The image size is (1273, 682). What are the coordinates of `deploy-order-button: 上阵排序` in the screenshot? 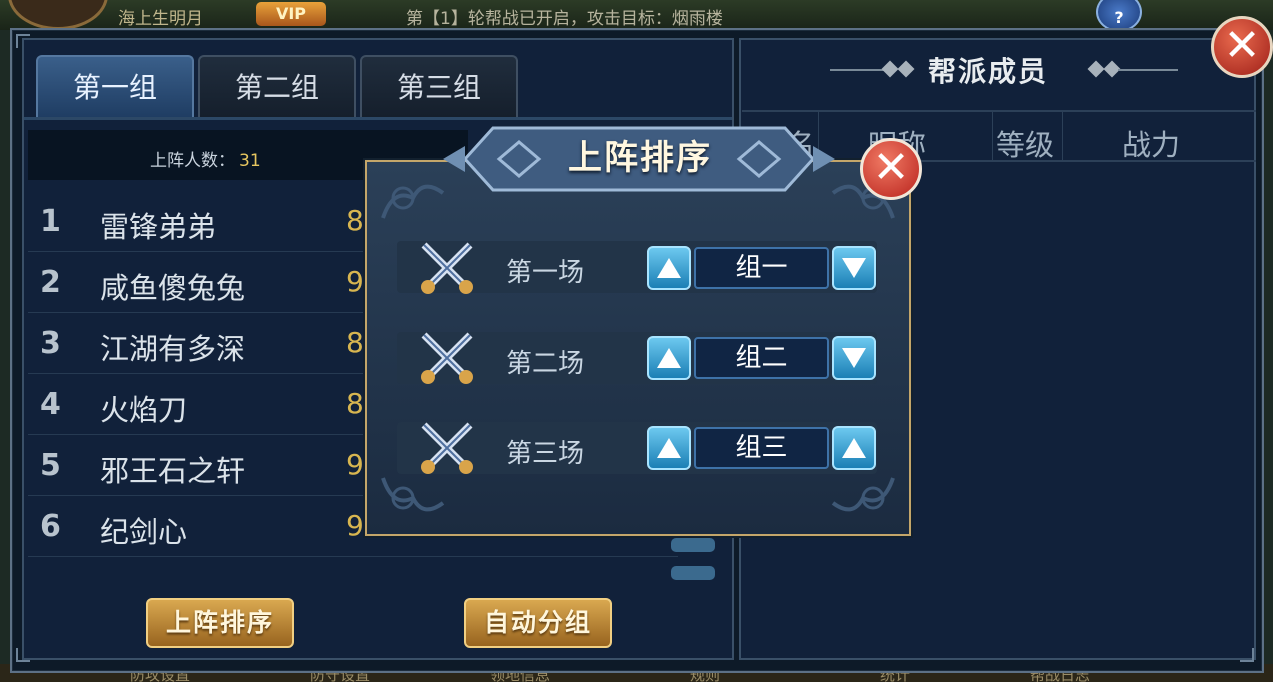 It's located at (220, 623).